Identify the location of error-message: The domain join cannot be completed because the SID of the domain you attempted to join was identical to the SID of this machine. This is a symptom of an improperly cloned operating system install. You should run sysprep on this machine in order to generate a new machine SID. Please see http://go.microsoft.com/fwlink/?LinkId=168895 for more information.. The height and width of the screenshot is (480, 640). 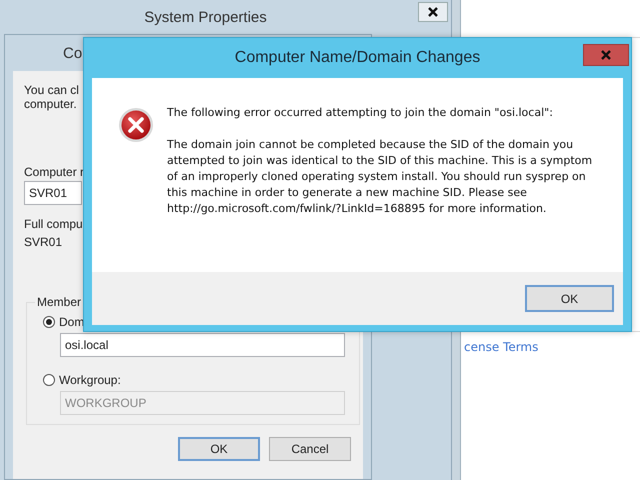
(380, 177).